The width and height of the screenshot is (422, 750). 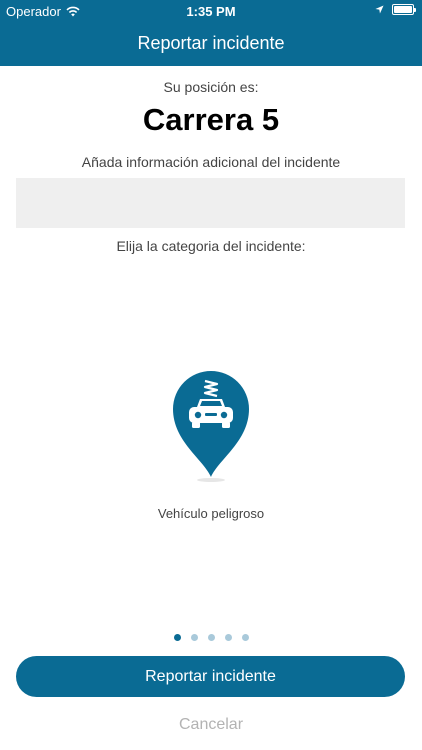 I want to click on location-arrow-icon, so click(x=379, y=9).